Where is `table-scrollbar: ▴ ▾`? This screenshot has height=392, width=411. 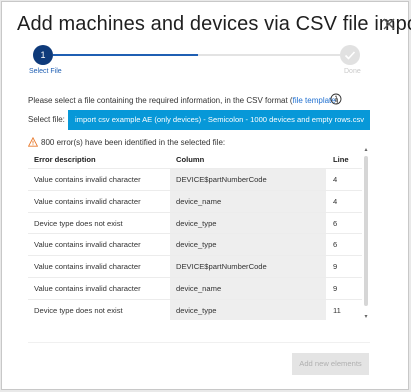
table-scrollbar: ▴ ▾ is located at coordinates (366, 234).